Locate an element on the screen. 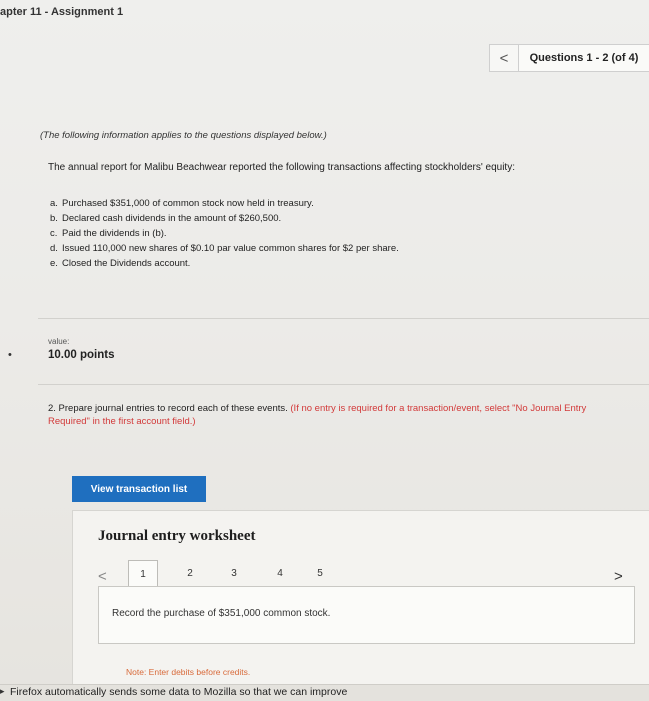 The image size is (649, 701). chevron-left-icon: < is located at coordinates (102, 576).